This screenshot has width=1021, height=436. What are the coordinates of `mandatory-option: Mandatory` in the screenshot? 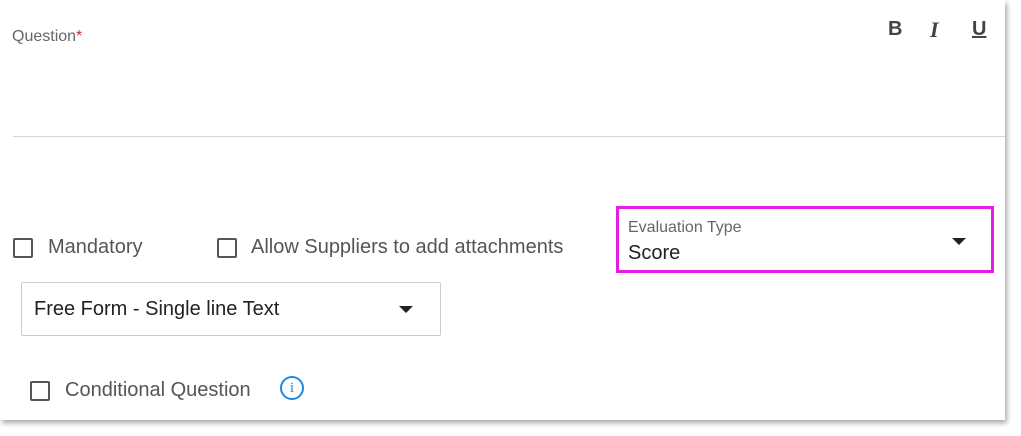 It's located at (78, 247).